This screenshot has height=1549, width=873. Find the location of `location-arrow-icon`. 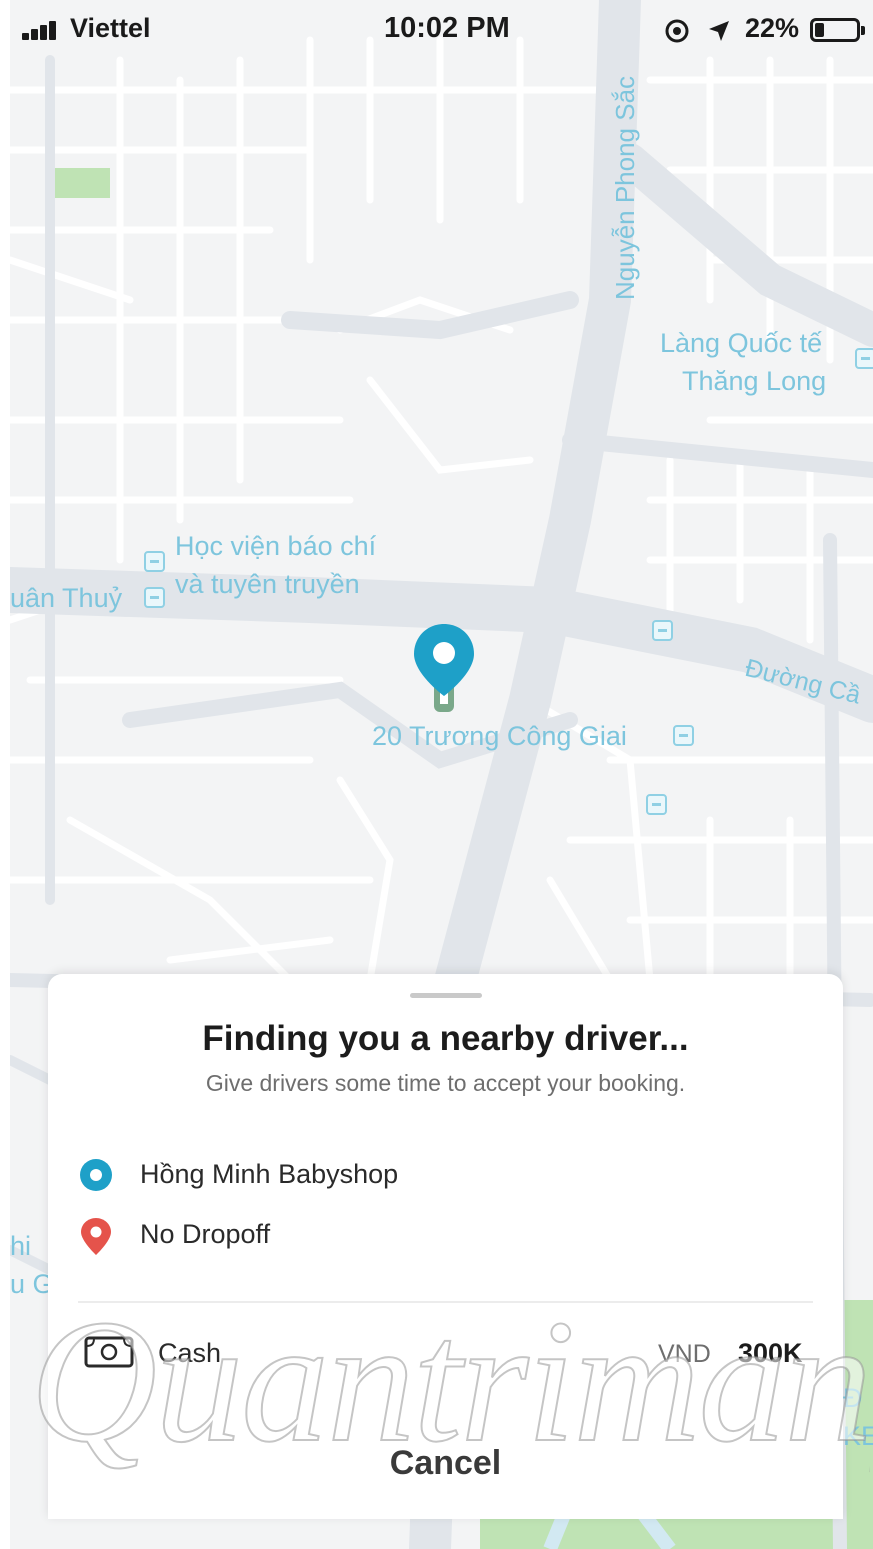

location-arrow-icon is located at coordinates (719, 31).